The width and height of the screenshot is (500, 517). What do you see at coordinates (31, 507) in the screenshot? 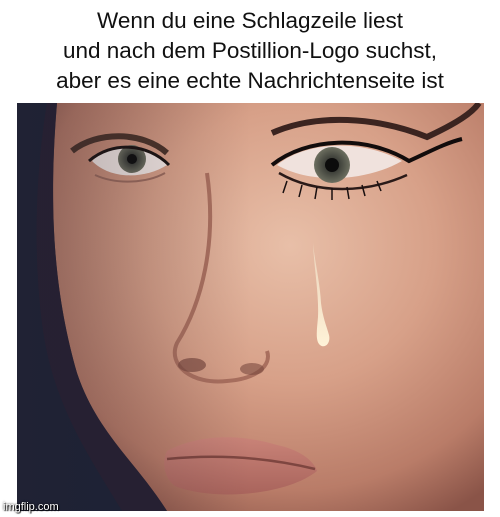
I see `imgflip-watermark: imgflip.com` at bounding box center [31, 507].